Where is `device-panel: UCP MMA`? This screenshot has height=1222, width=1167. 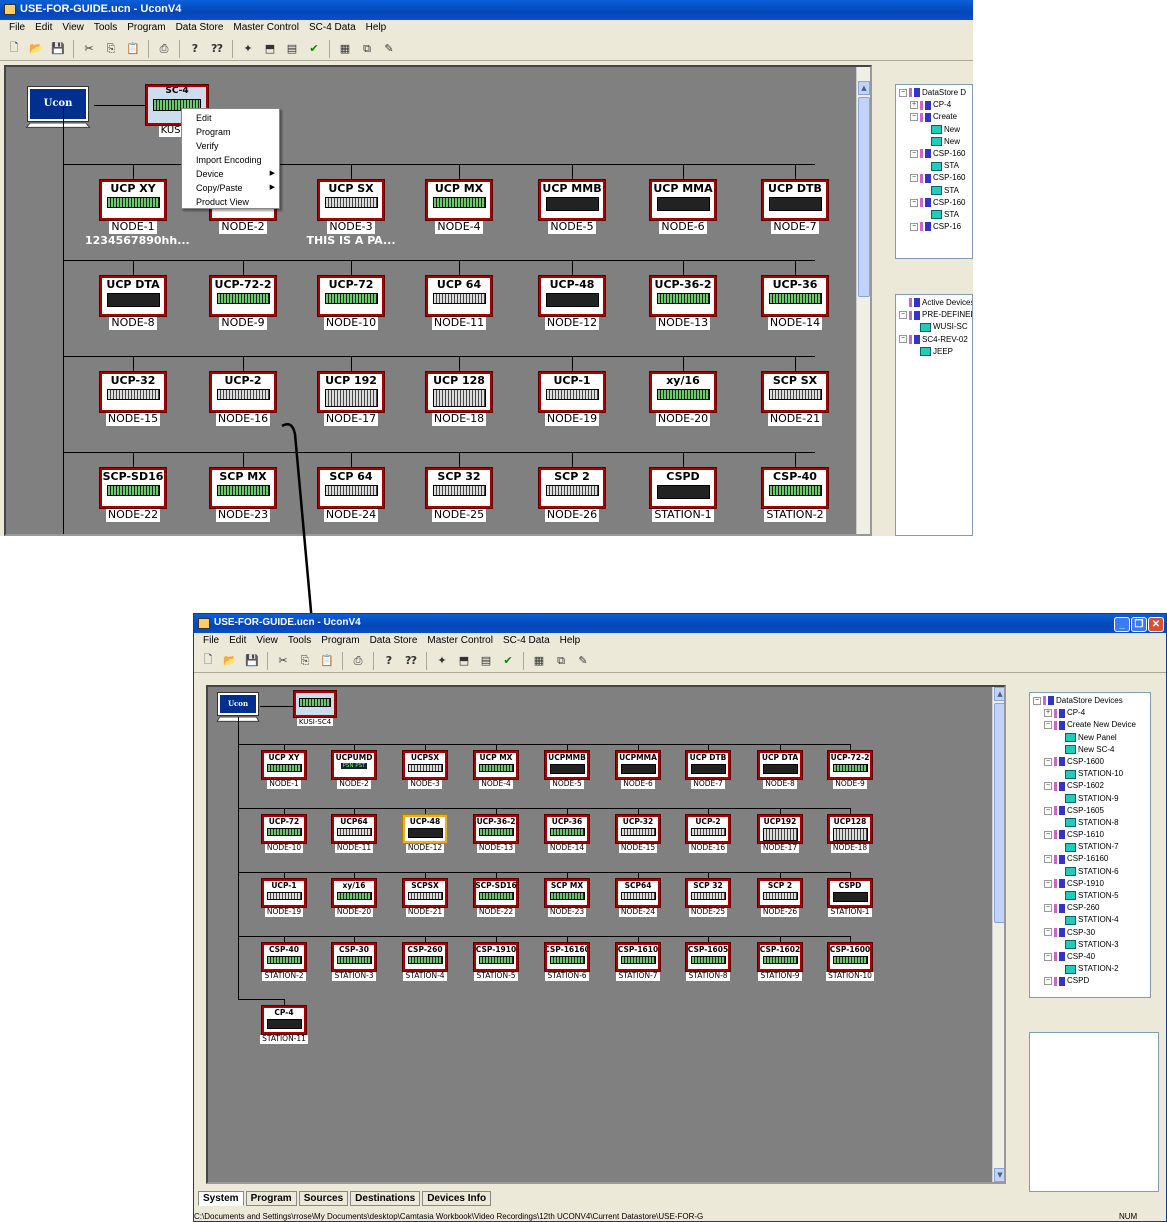 device-panel: UCP MMA is located at coordinates (683, 200).